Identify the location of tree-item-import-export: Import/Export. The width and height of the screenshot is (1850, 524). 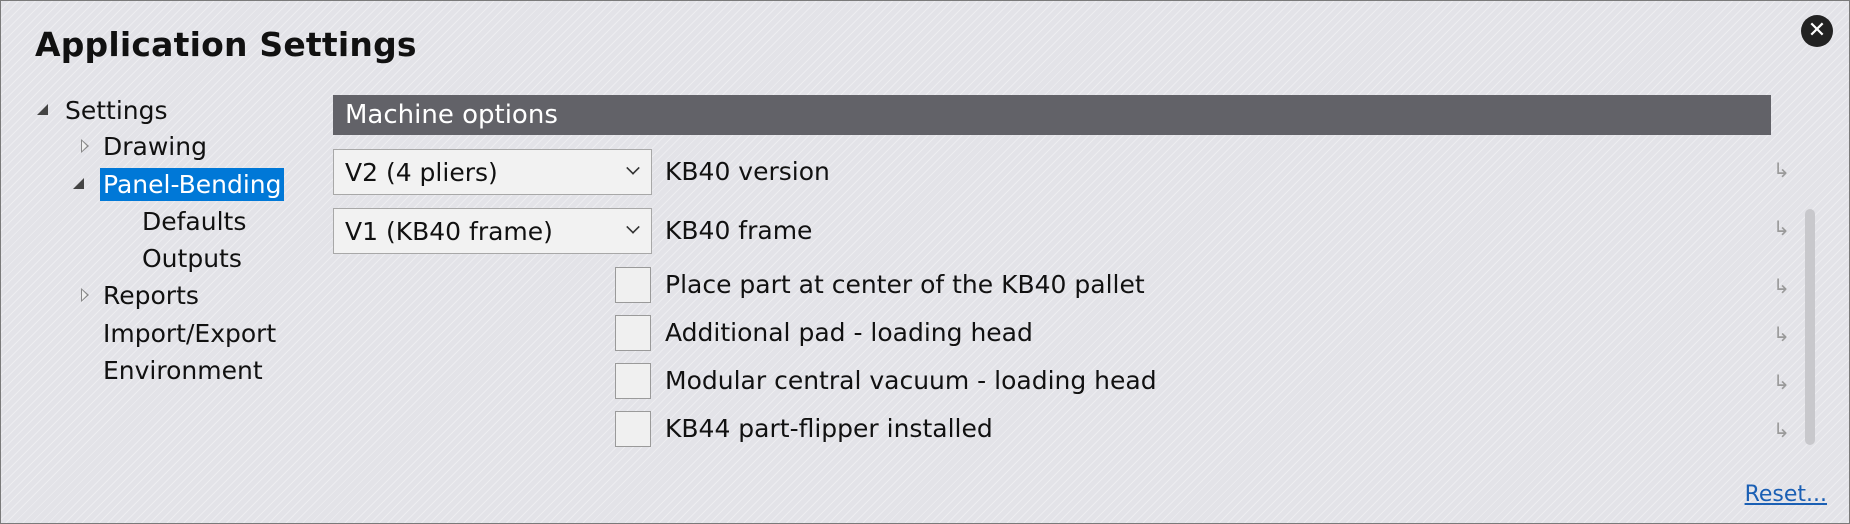
(189, 333).